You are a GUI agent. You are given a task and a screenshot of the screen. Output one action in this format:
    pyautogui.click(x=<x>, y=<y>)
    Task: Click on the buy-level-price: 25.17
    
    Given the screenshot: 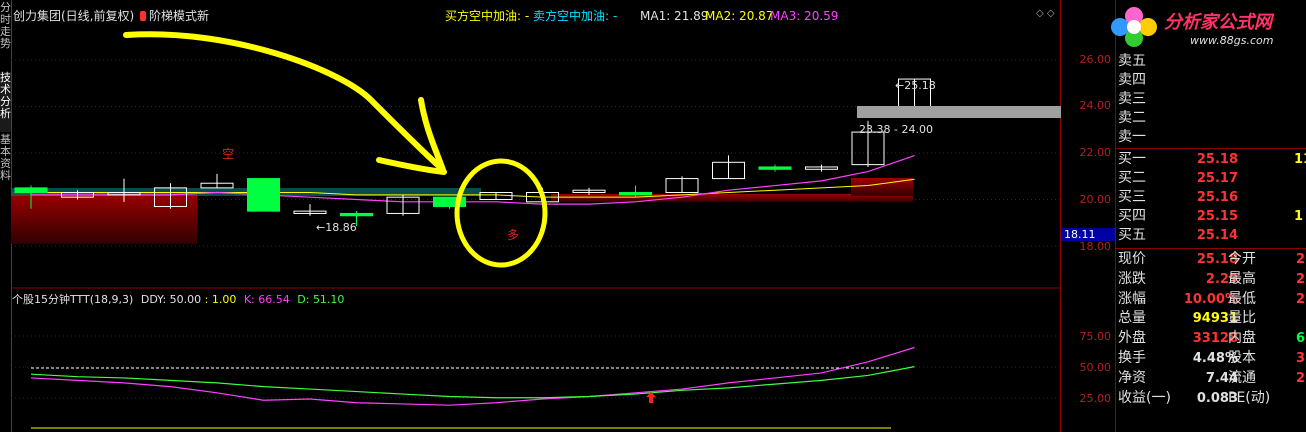 What is the action you would take?
    pyautogui.click(x=1217, y=178)
    